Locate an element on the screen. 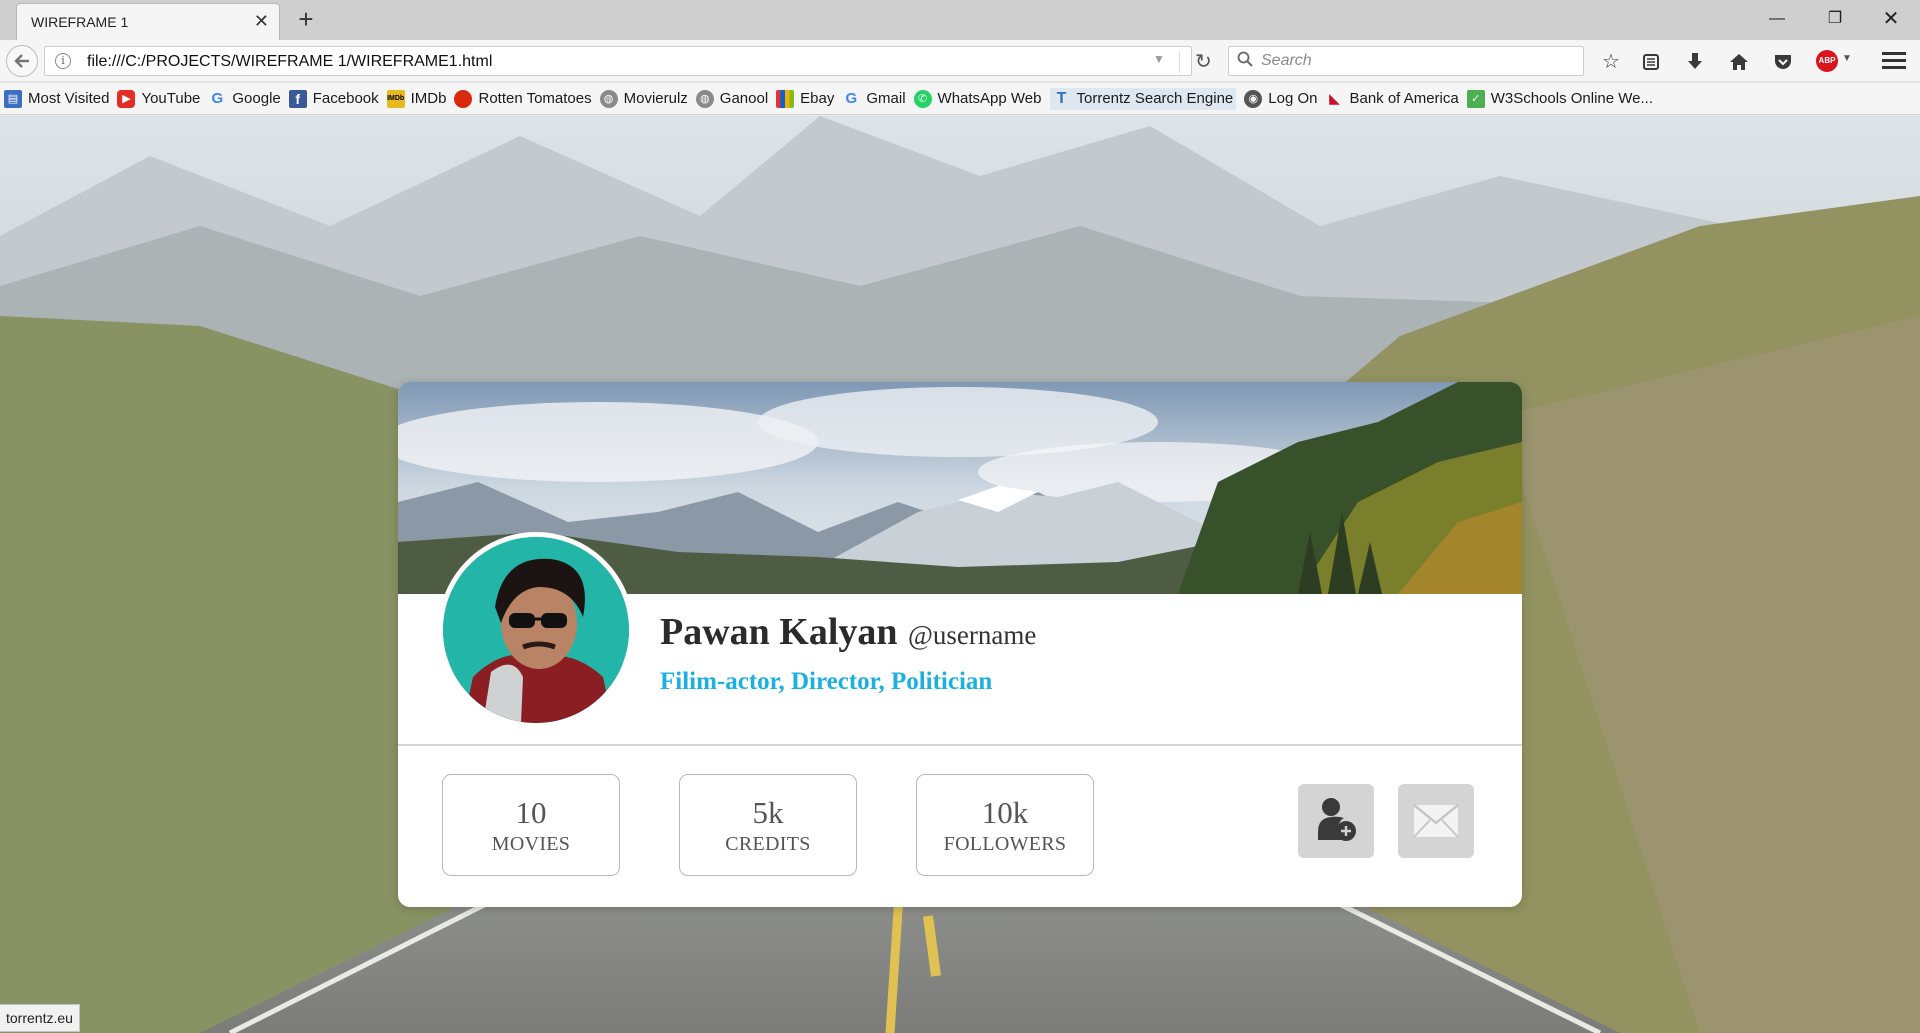 The width and height of the screenshot is (1920, 1033). url-separator is located at coordinates (1179, 62).